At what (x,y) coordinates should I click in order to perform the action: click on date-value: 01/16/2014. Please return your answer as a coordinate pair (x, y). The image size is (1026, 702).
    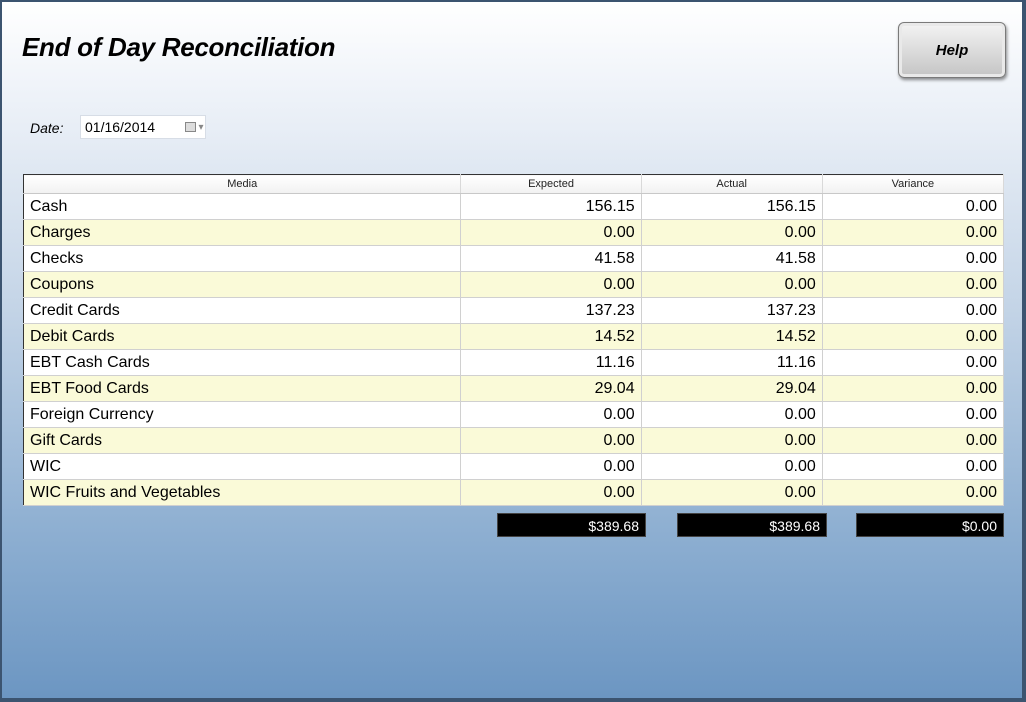
    Looking at the image, I should click on (132, 127).